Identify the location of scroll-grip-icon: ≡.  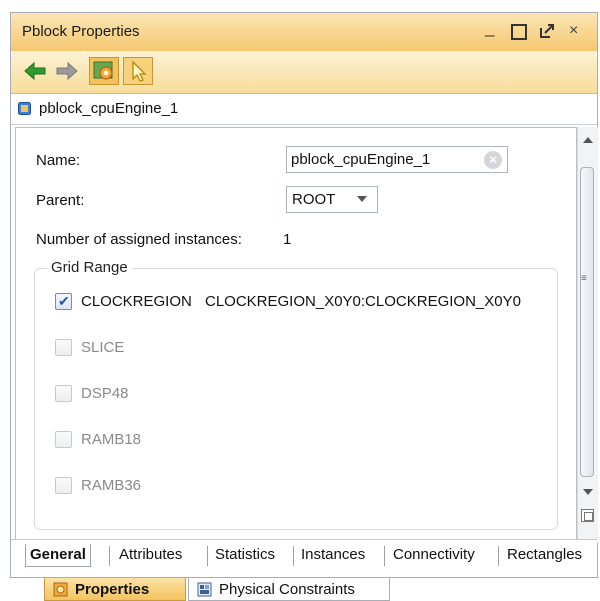
(584, 278).